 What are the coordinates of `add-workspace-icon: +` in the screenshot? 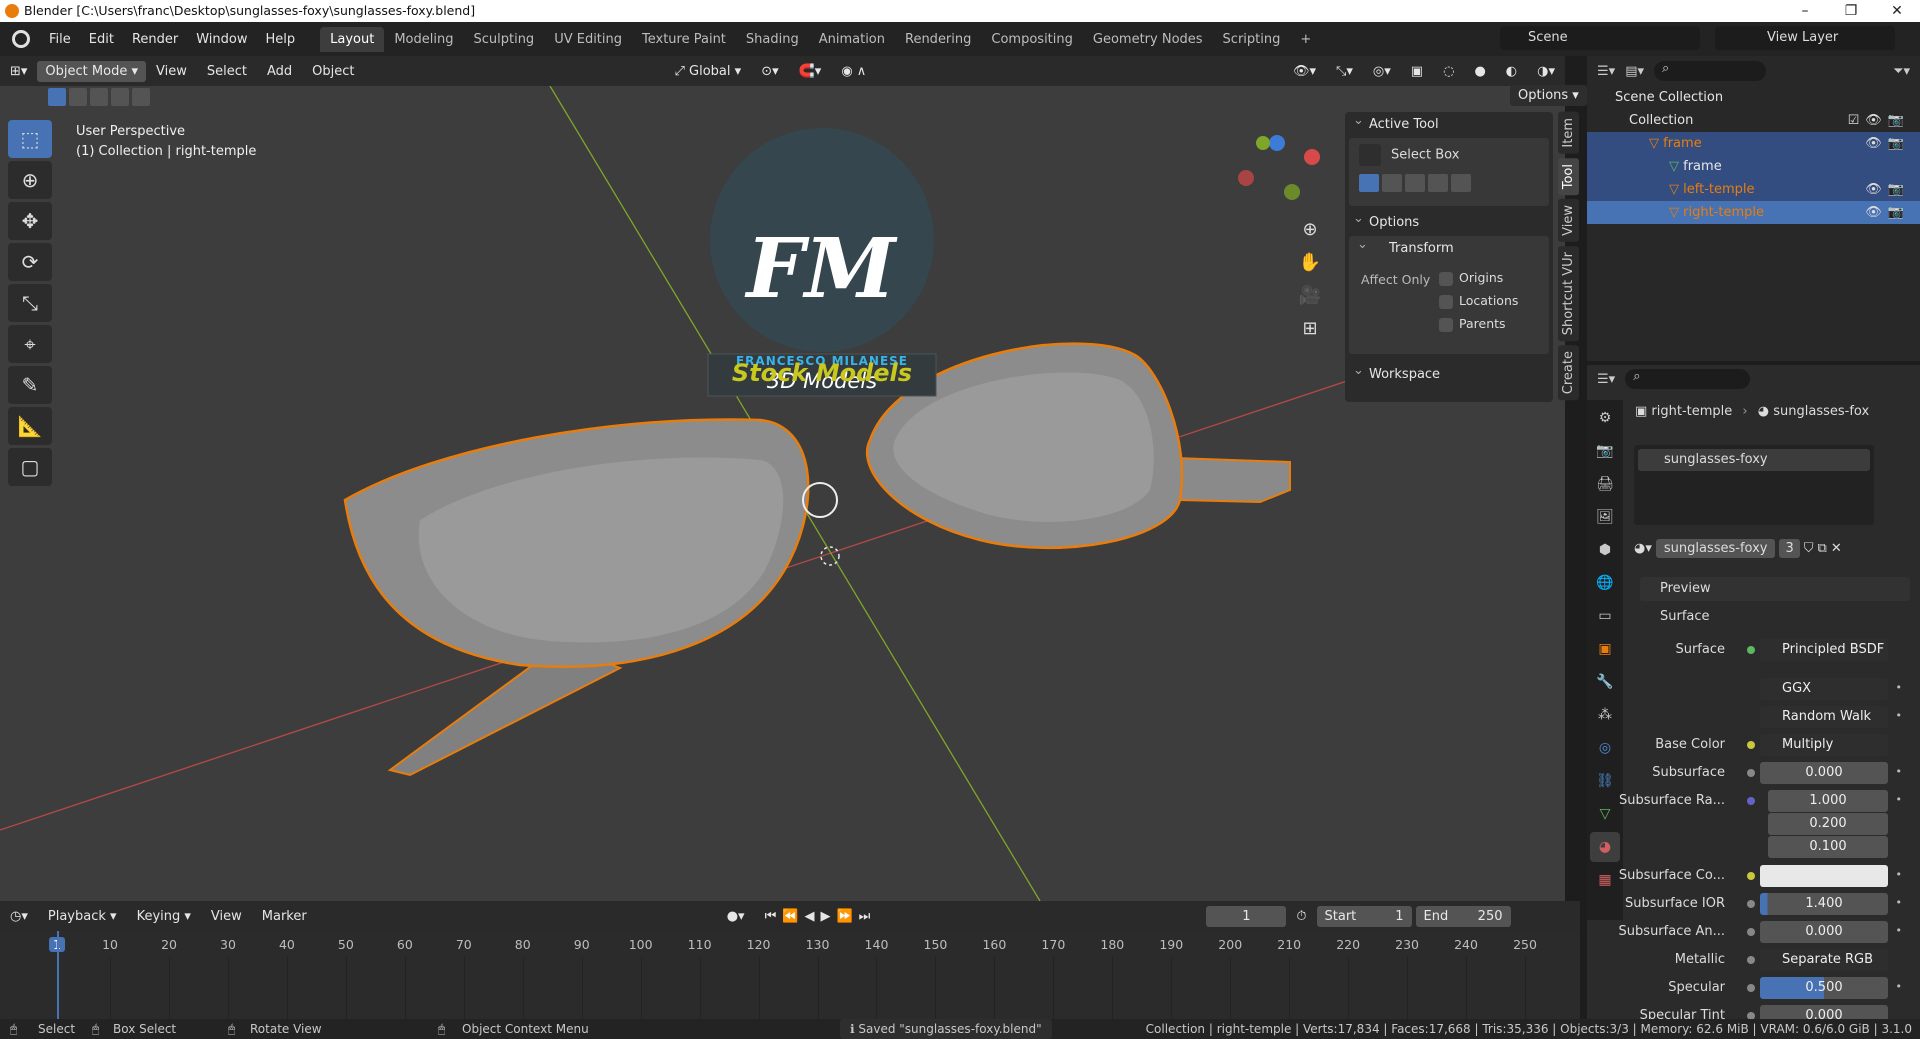 It's located at (1305, 39).